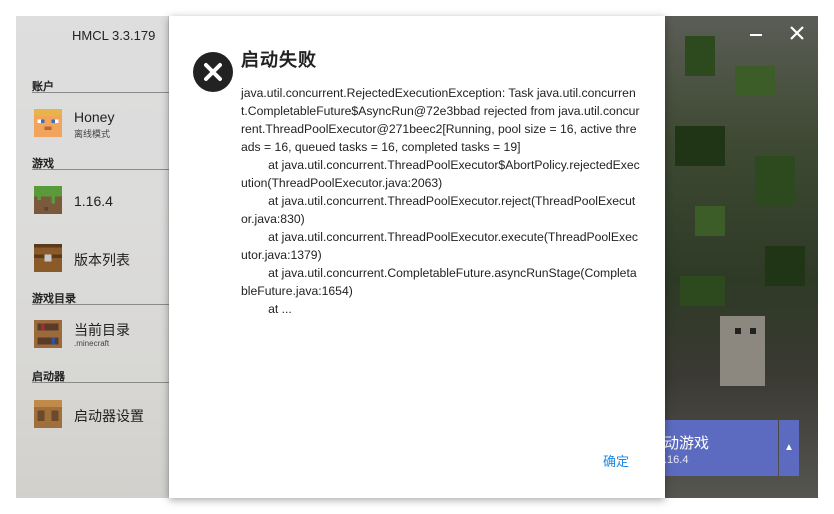 This screenshot has width=834, height=514. Describe the element at coordinates (114, 35) in the screenshot. I see `app-title: HMCL 3.3.179` at that location.